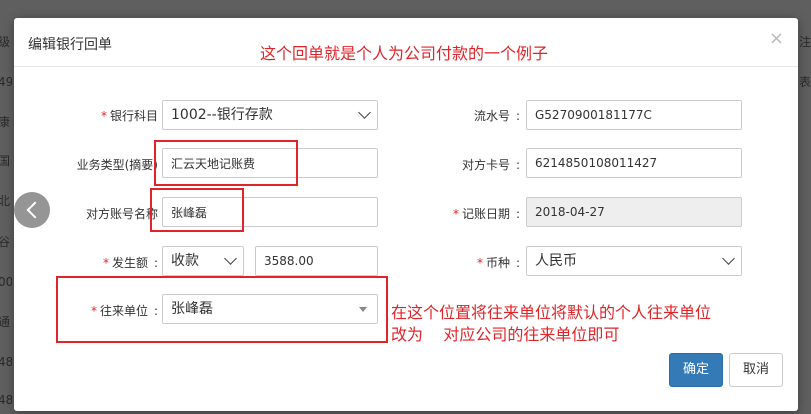  I want to click on bg-cell: 国, so click(5, 161).